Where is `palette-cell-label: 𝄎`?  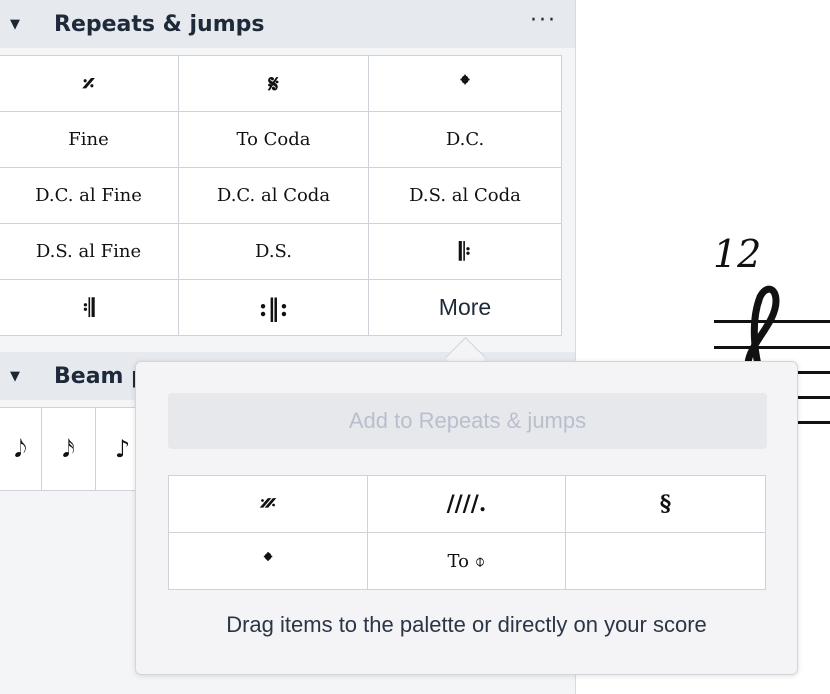 palette-cell-label: 𝄎 is located at coordinates (88, 83).